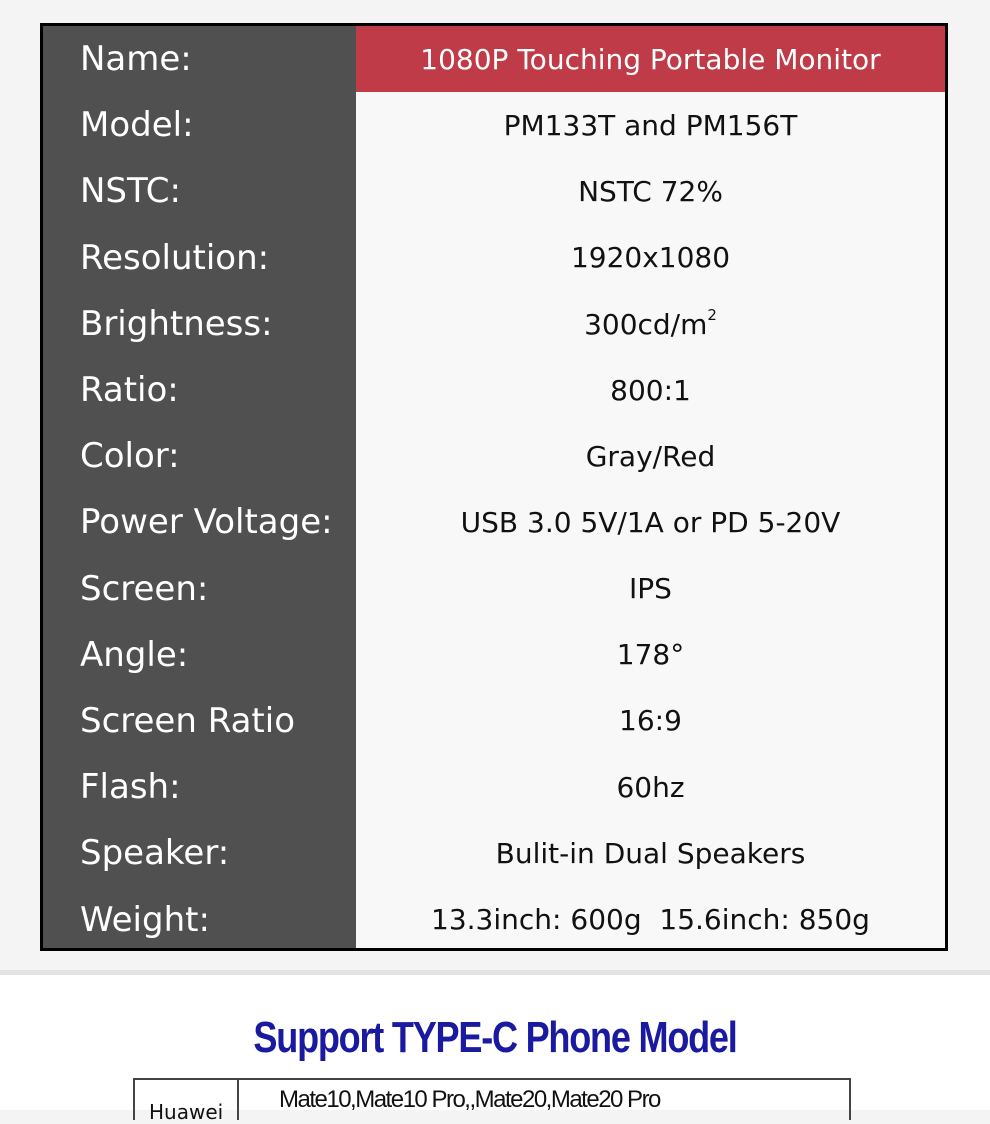  What do you see at coordinates (187, 1102) in the screenshot?
I see `phone-brand-cell: Huawei` at bounding box center [187, 1102].